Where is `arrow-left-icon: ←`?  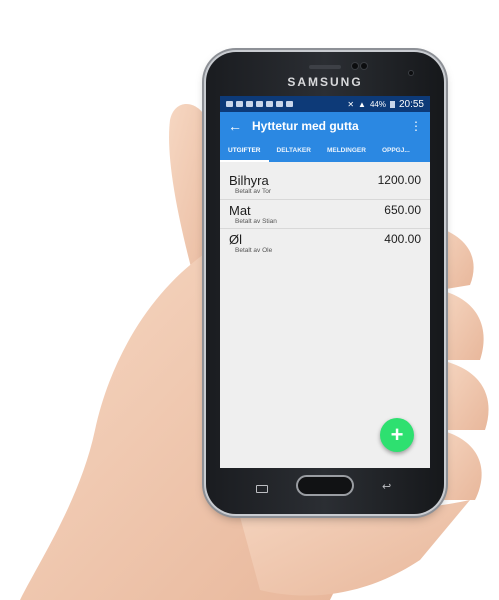
arrow-left-icon: ← is located at coordinates (238, 126).